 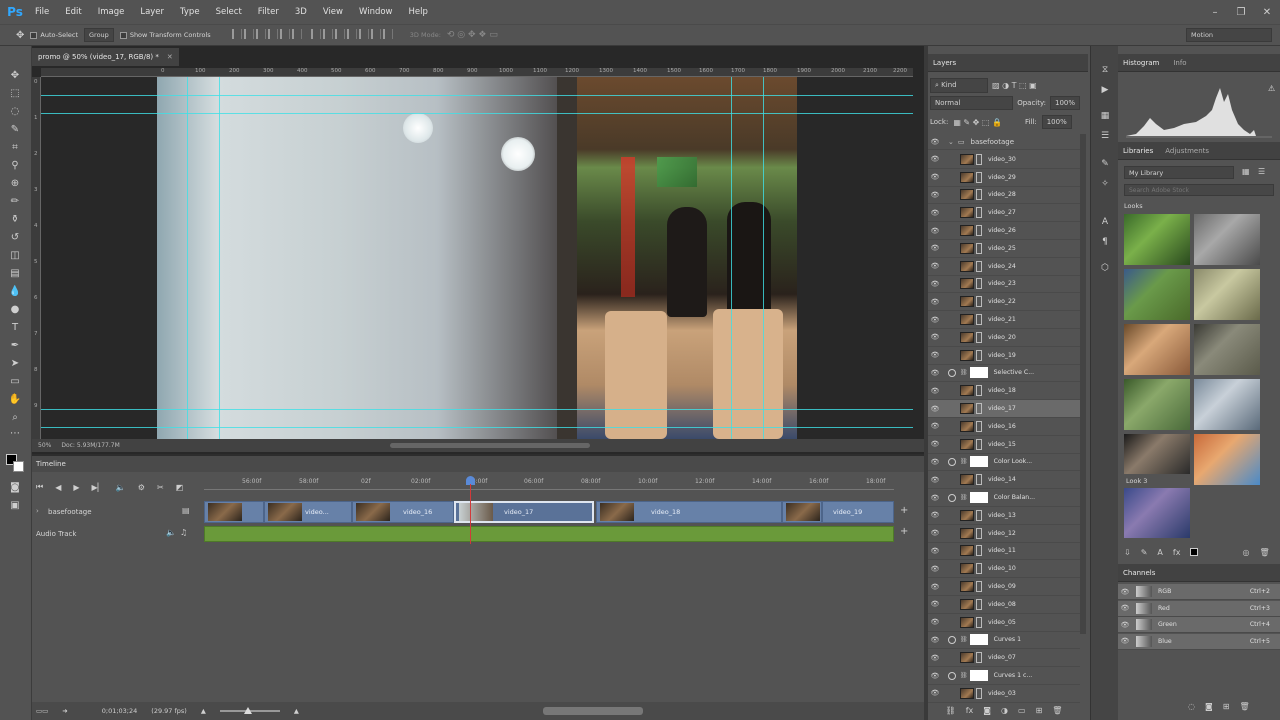 What do you see at coordinates (1002, 622) in the screenshot?
I see `layer-name: video_05` at bounding box center [1002, 622].